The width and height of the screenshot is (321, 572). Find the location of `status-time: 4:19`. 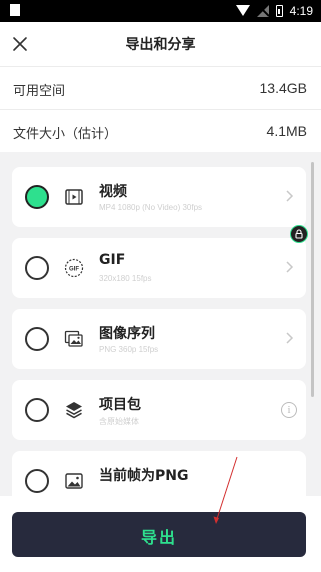

status-time: 4:19 is located at coordinates (301, 11).